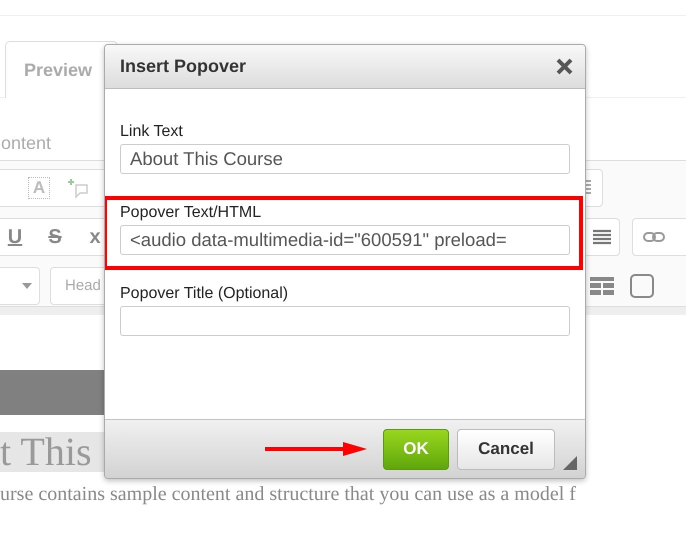  What do you see at coordinates (46, 451) in the screenshot?
I see `page-heading: t This` at bounding box center [46, 451].